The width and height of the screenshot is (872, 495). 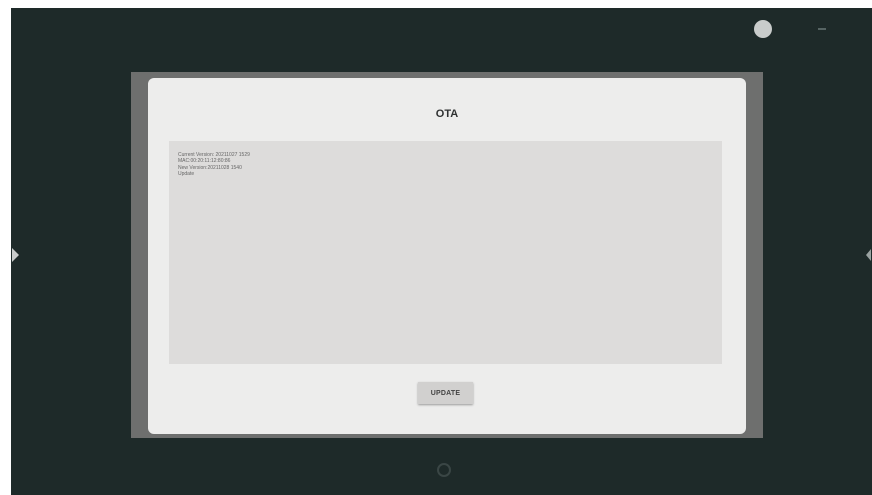 I want to click on new-version-line: New Version:20211028 1540, so click(x=210, y=167).